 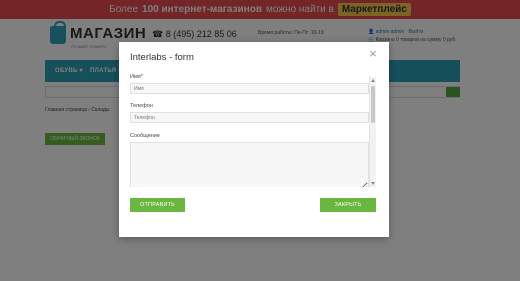 What do you see at coordinates (136, 77) in the screenshot?
I see `name-label: Имя*` at bounding box center [136, 77].